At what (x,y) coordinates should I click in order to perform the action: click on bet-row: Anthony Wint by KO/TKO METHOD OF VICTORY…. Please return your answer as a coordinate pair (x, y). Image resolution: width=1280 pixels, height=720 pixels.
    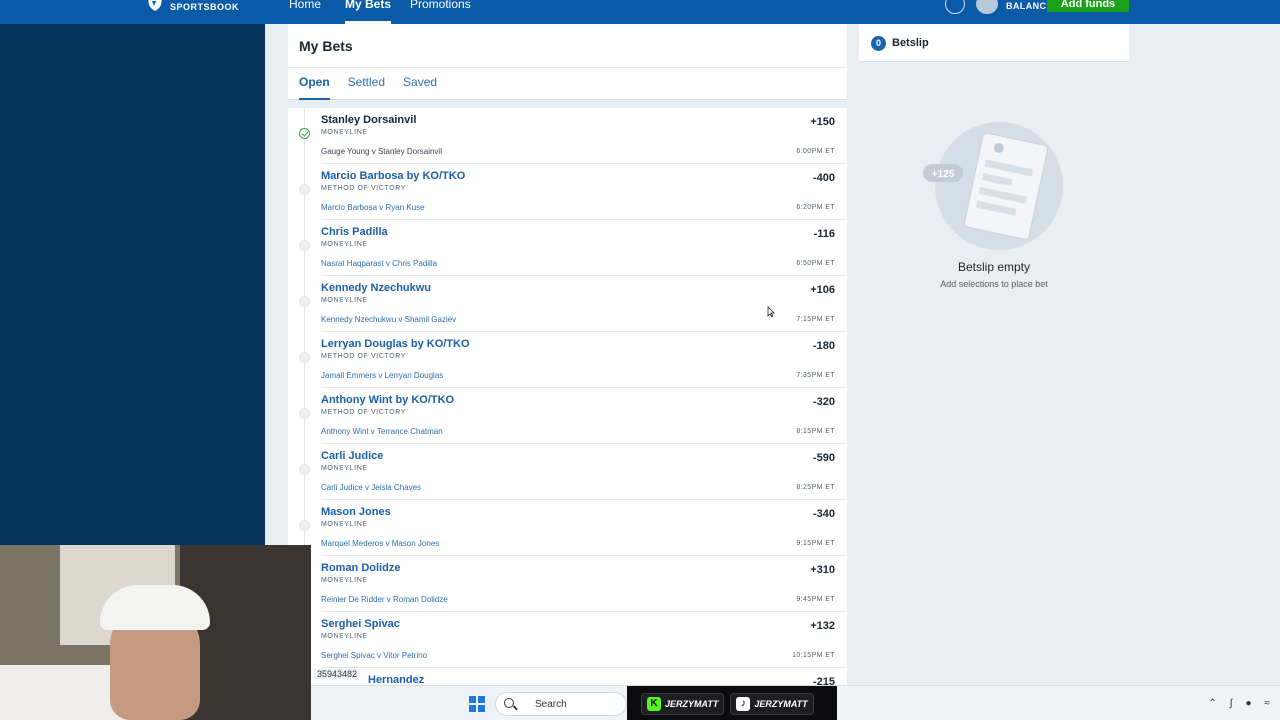
    Looking at the image, I should click on (567, 416).